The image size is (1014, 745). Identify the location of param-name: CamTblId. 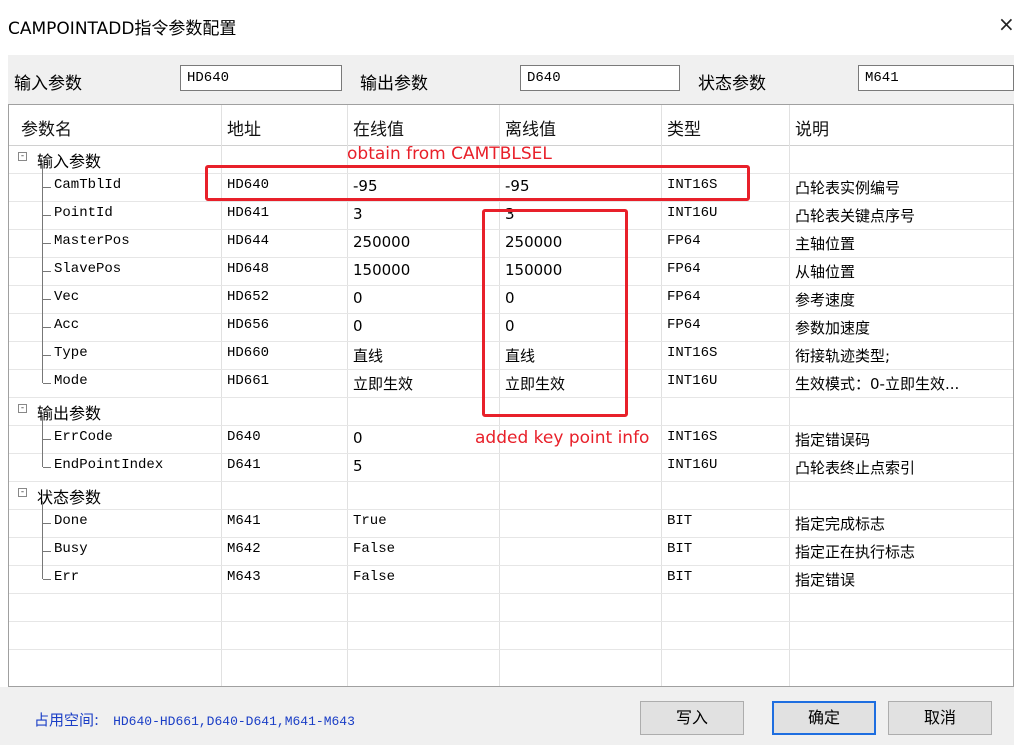
(88, 185).